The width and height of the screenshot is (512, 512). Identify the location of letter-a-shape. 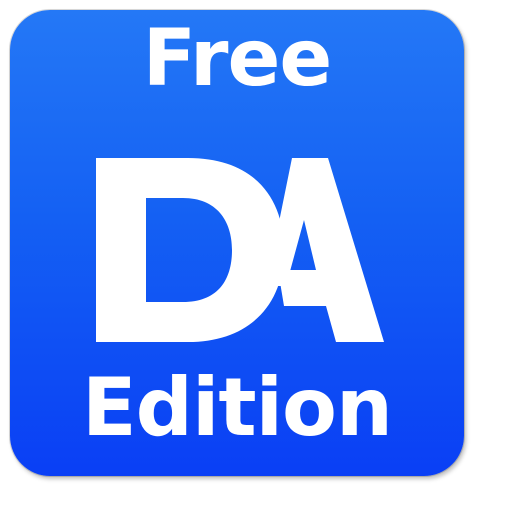
(325, 250).